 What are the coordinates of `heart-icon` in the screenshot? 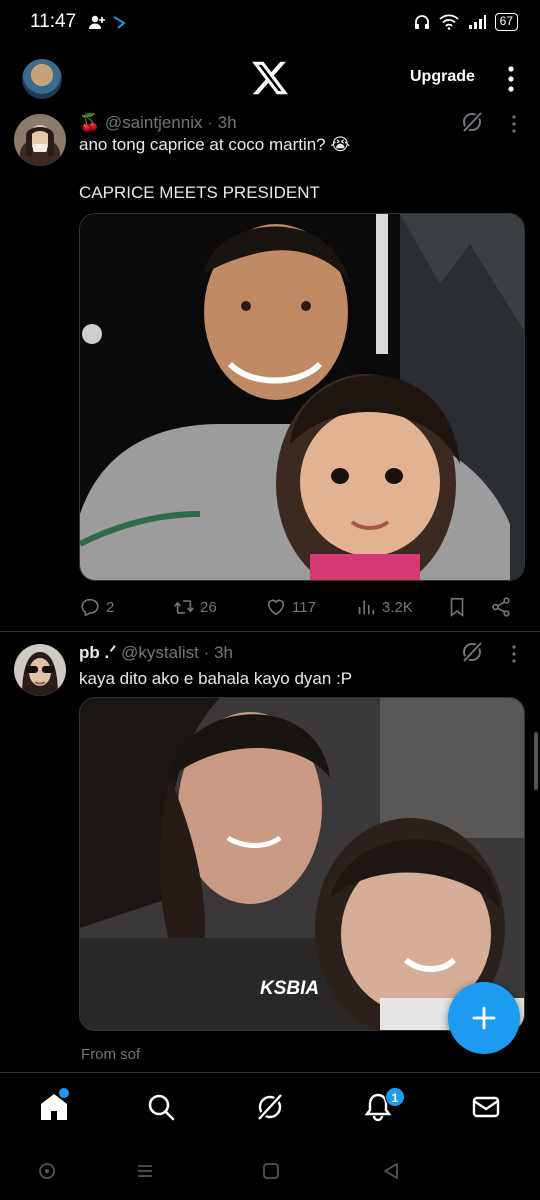 It's located at (276, 607).